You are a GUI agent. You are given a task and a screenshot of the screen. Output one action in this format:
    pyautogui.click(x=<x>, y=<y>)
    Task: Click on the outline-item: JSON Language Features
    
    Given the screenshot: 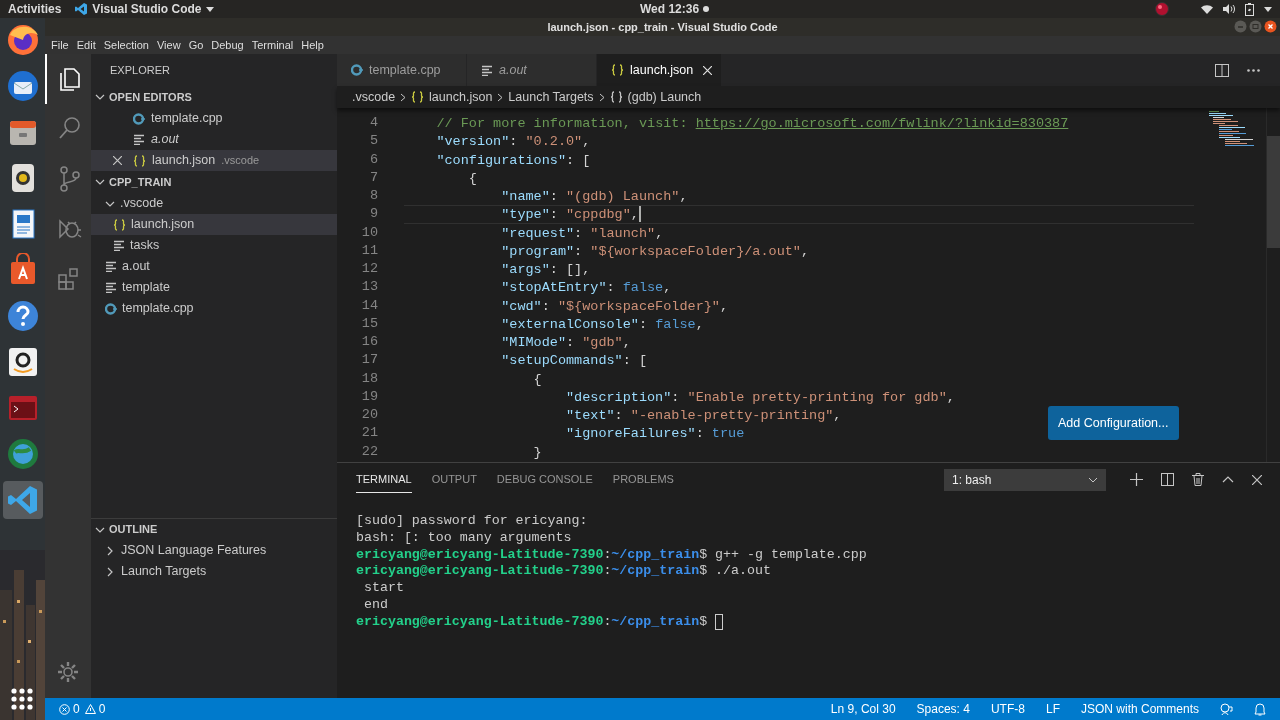 What is the action you would take?
    pyautogui.click(x=214, y=550)
    